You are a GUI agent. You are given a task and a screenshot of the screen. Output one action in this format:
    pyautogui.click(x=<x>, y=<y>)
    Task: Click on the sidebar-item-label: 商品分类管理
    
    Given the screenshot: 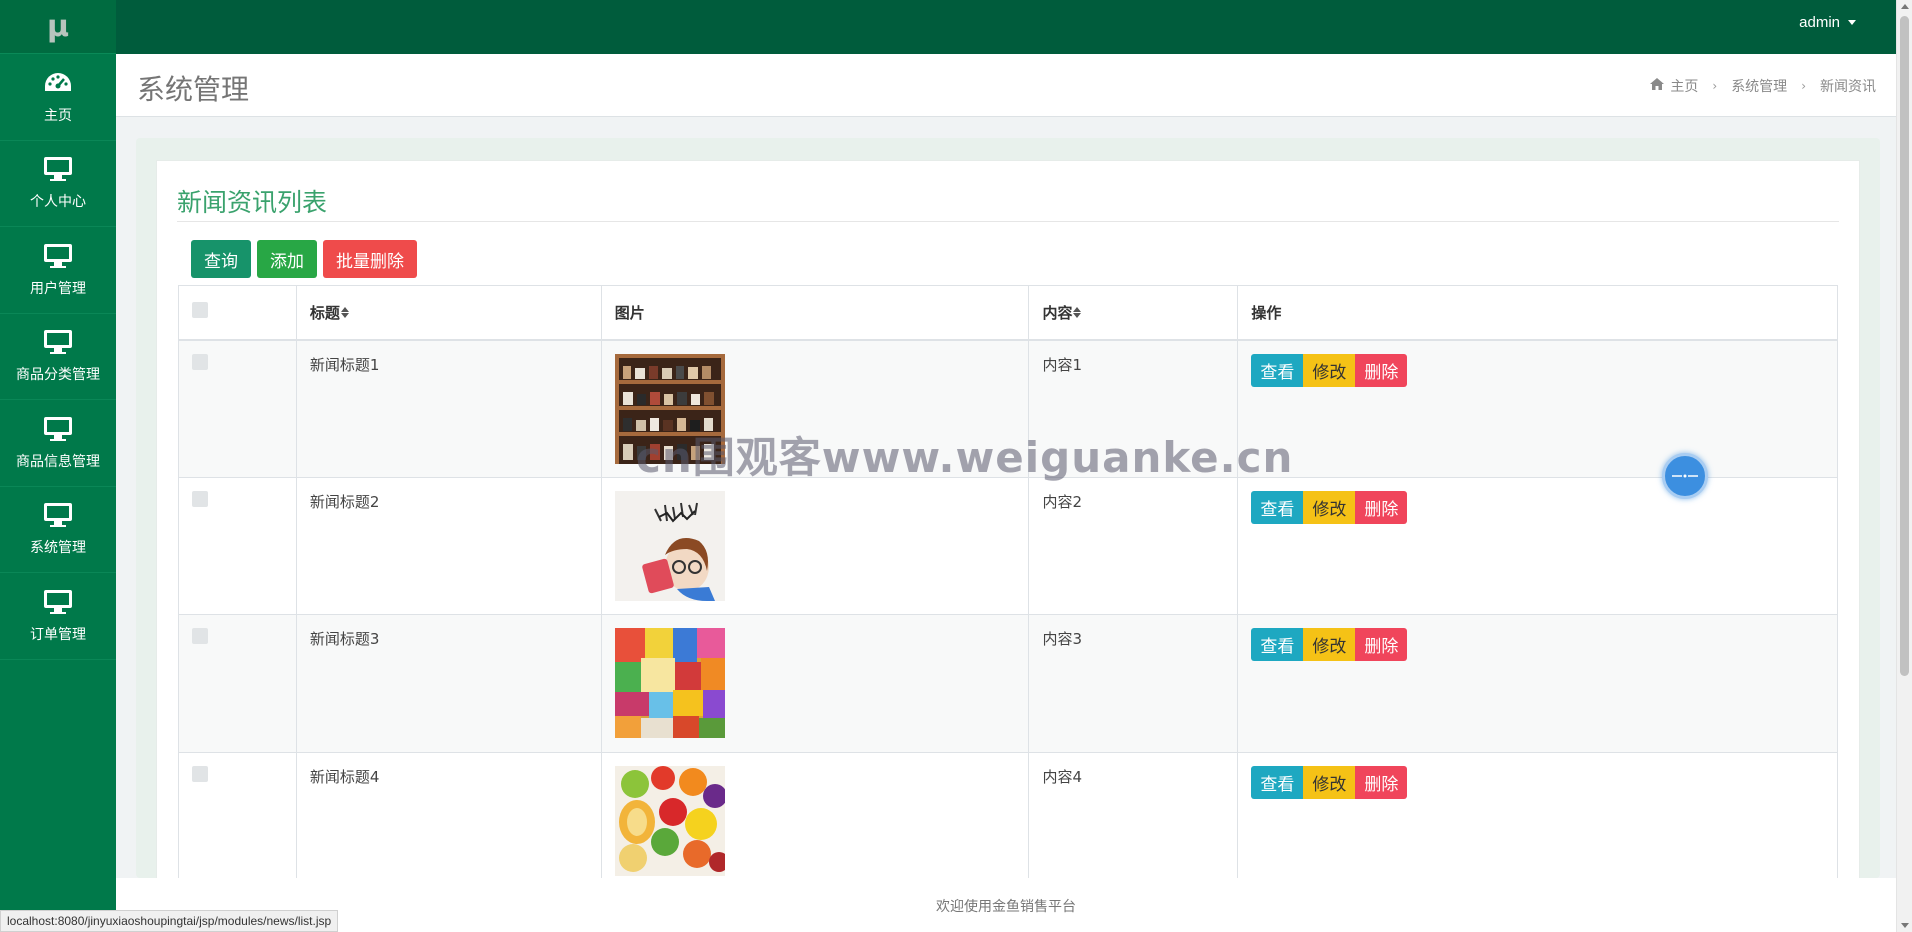 What is the action you would take?
    pyautogui.click(x=58, y=375)
    